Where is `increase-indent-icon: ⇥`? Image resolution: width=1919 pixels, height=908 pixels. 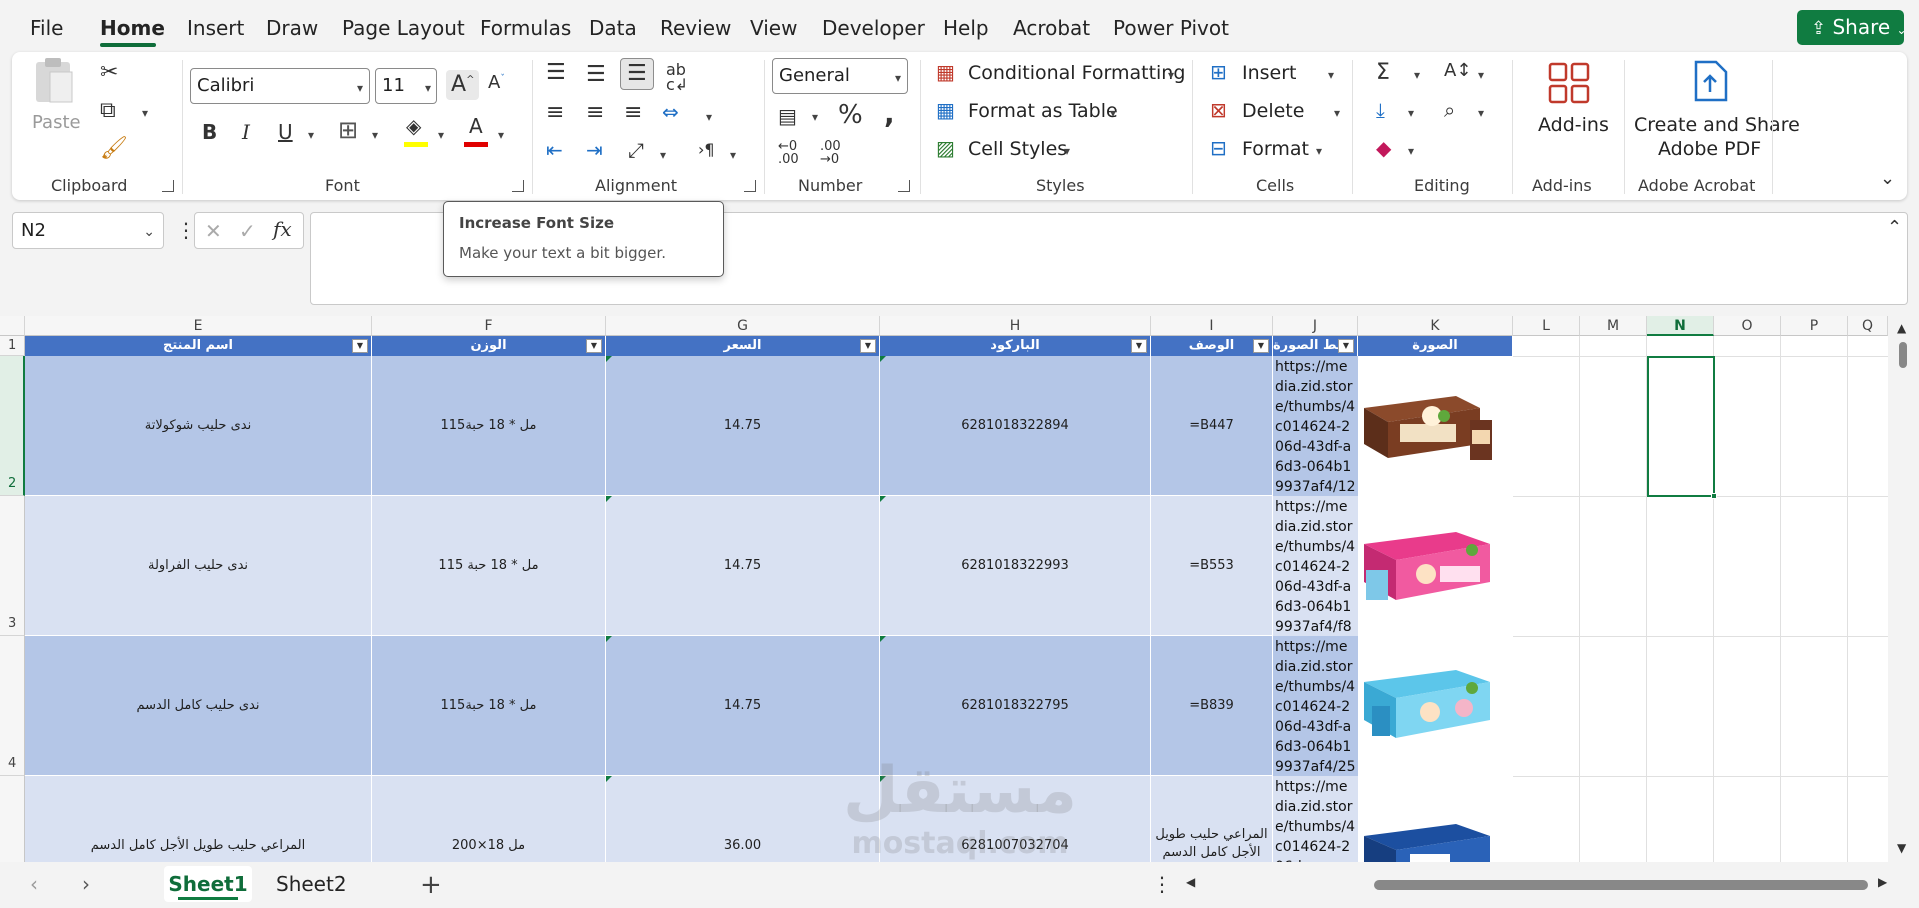
increase-indent-icon: ⇥ is located at coordinates (594, 150).